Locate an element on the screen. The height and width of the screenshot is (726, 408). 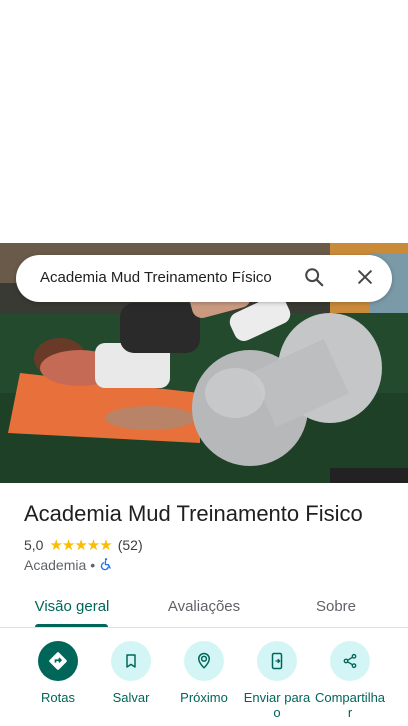
tab-bar: Visão geral Avaliações Sobre is located at coordinates (204, 606).